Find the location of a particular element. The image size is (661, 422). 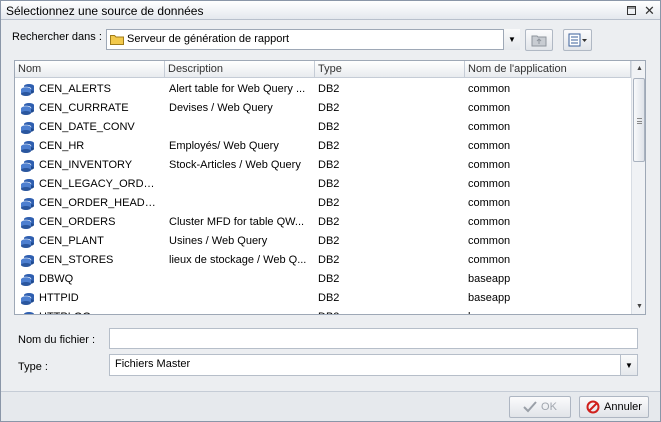

row-name: CEN_PLANT is located at coordinates (71, 241).